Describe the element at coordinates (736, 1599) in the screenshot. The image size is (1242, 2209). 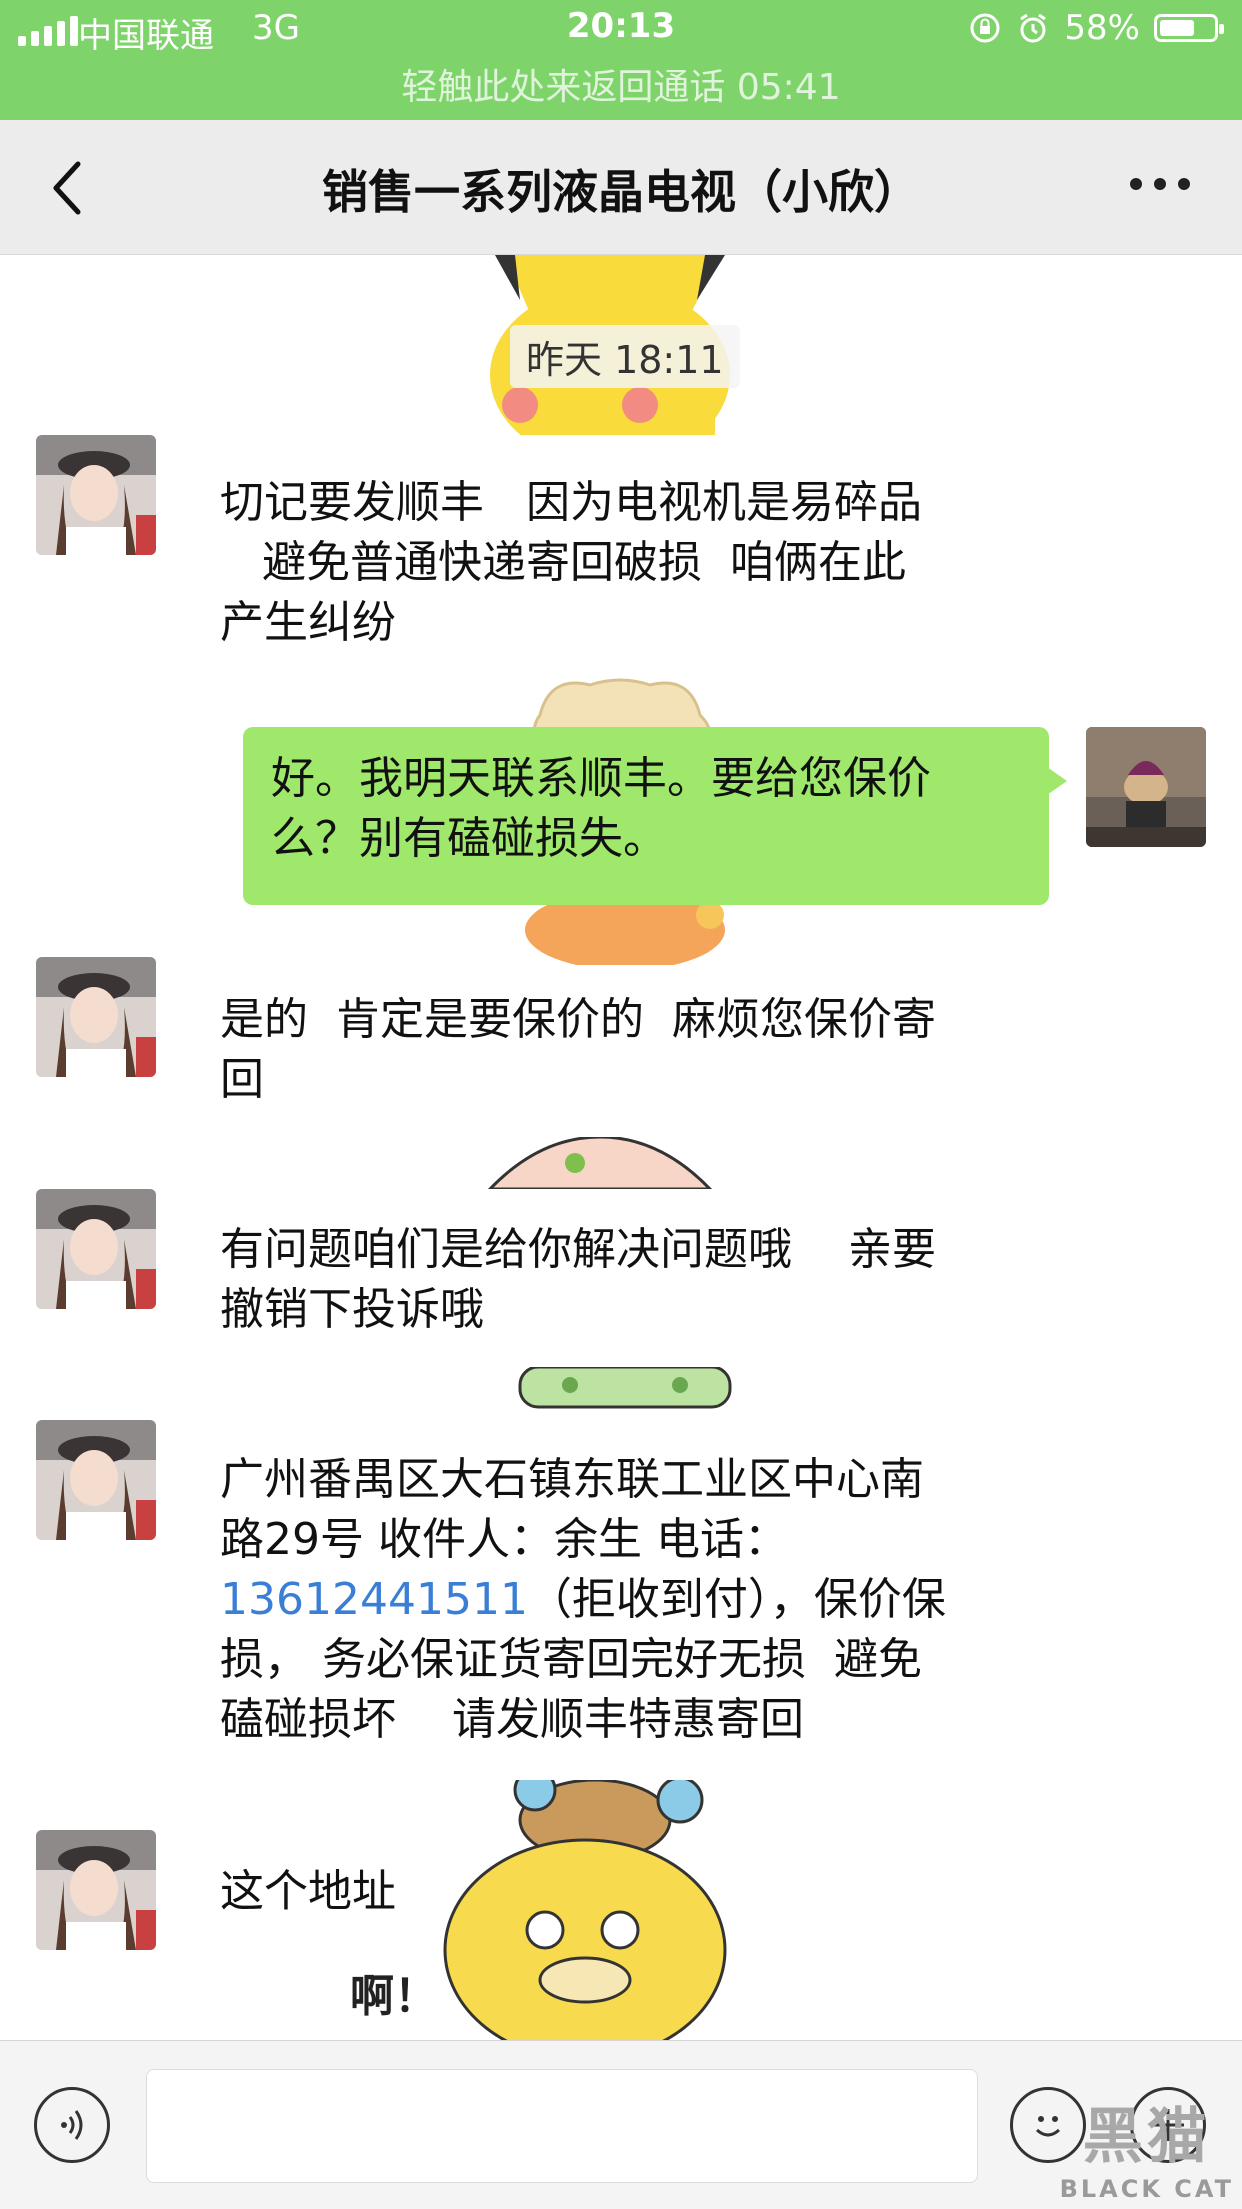
I see `address-text: （拒收到付），保价保` at that location.